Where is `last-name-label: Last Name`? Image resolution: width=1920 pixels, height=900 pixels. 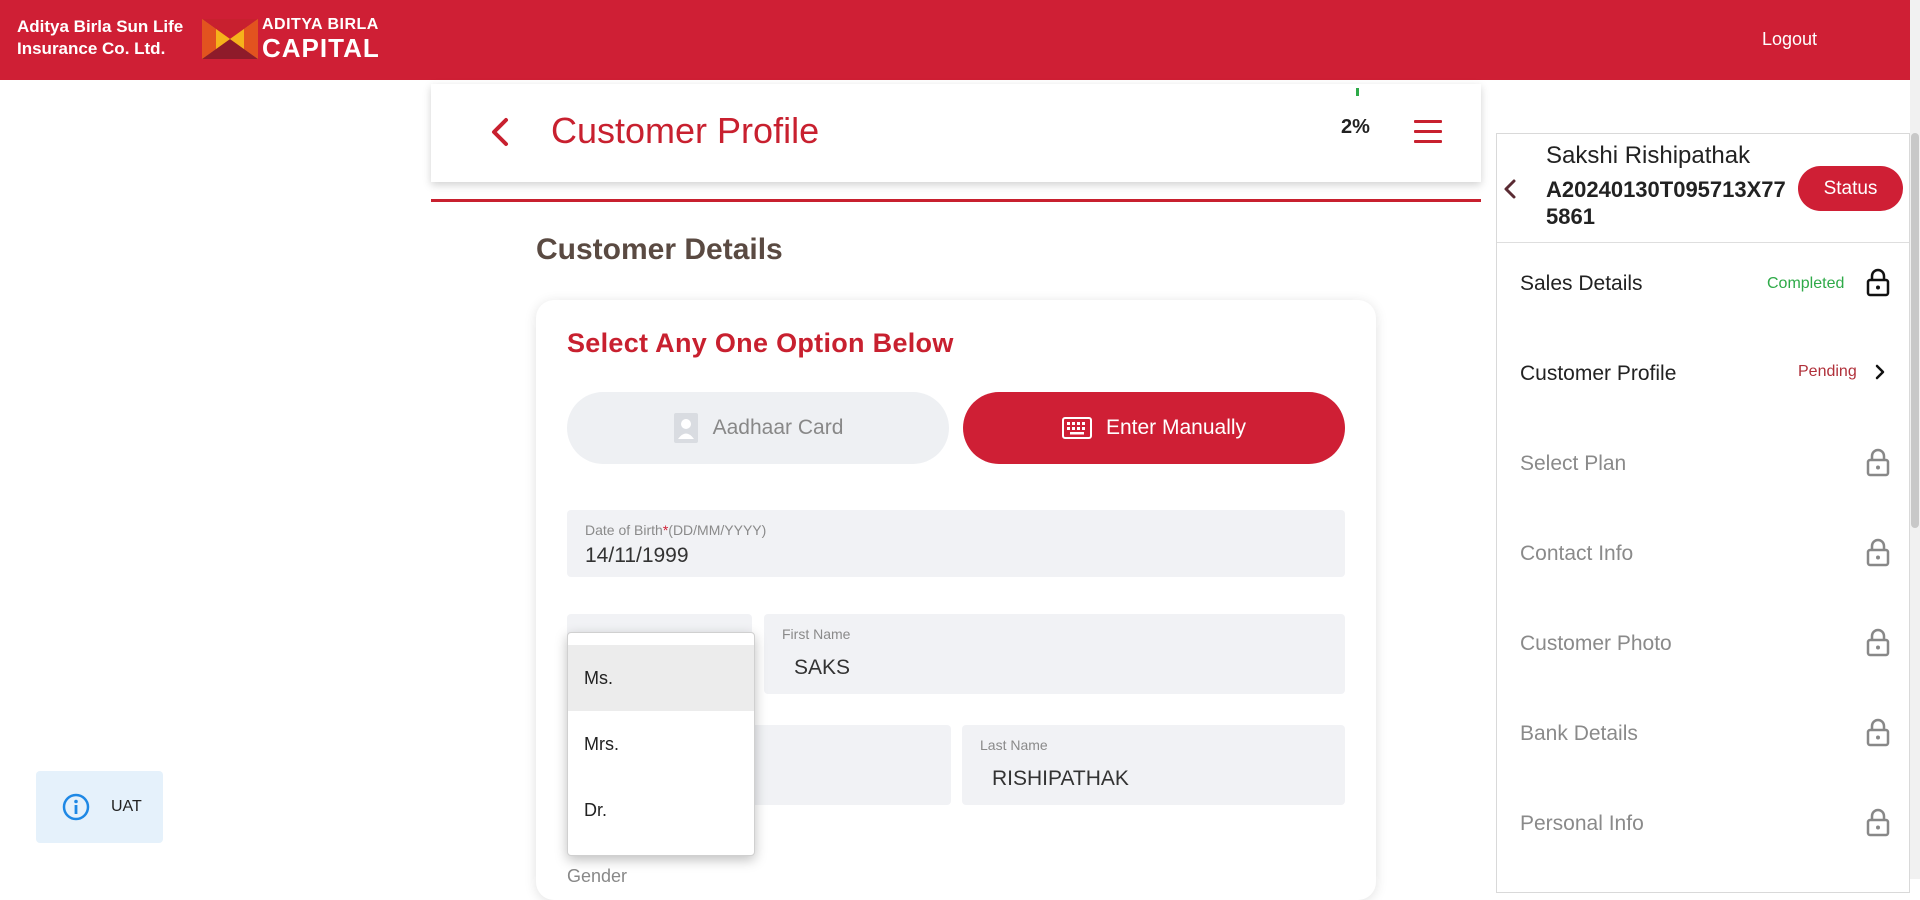
last-name-label: Last Name is located at coordinates (1014, 745).